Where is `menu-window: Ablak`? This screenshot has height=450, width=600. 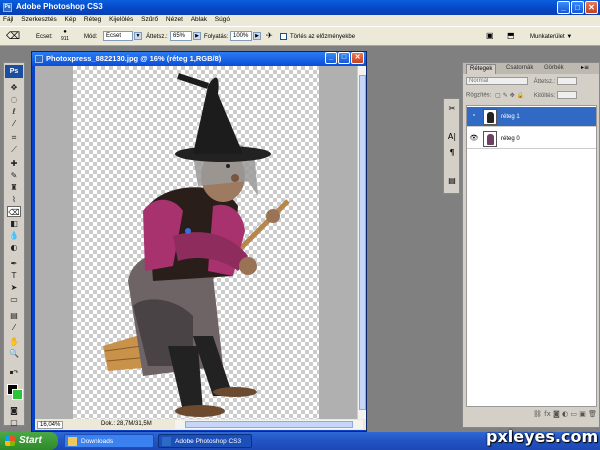
menu-window: Ablak is located at coordinates (199, 19).